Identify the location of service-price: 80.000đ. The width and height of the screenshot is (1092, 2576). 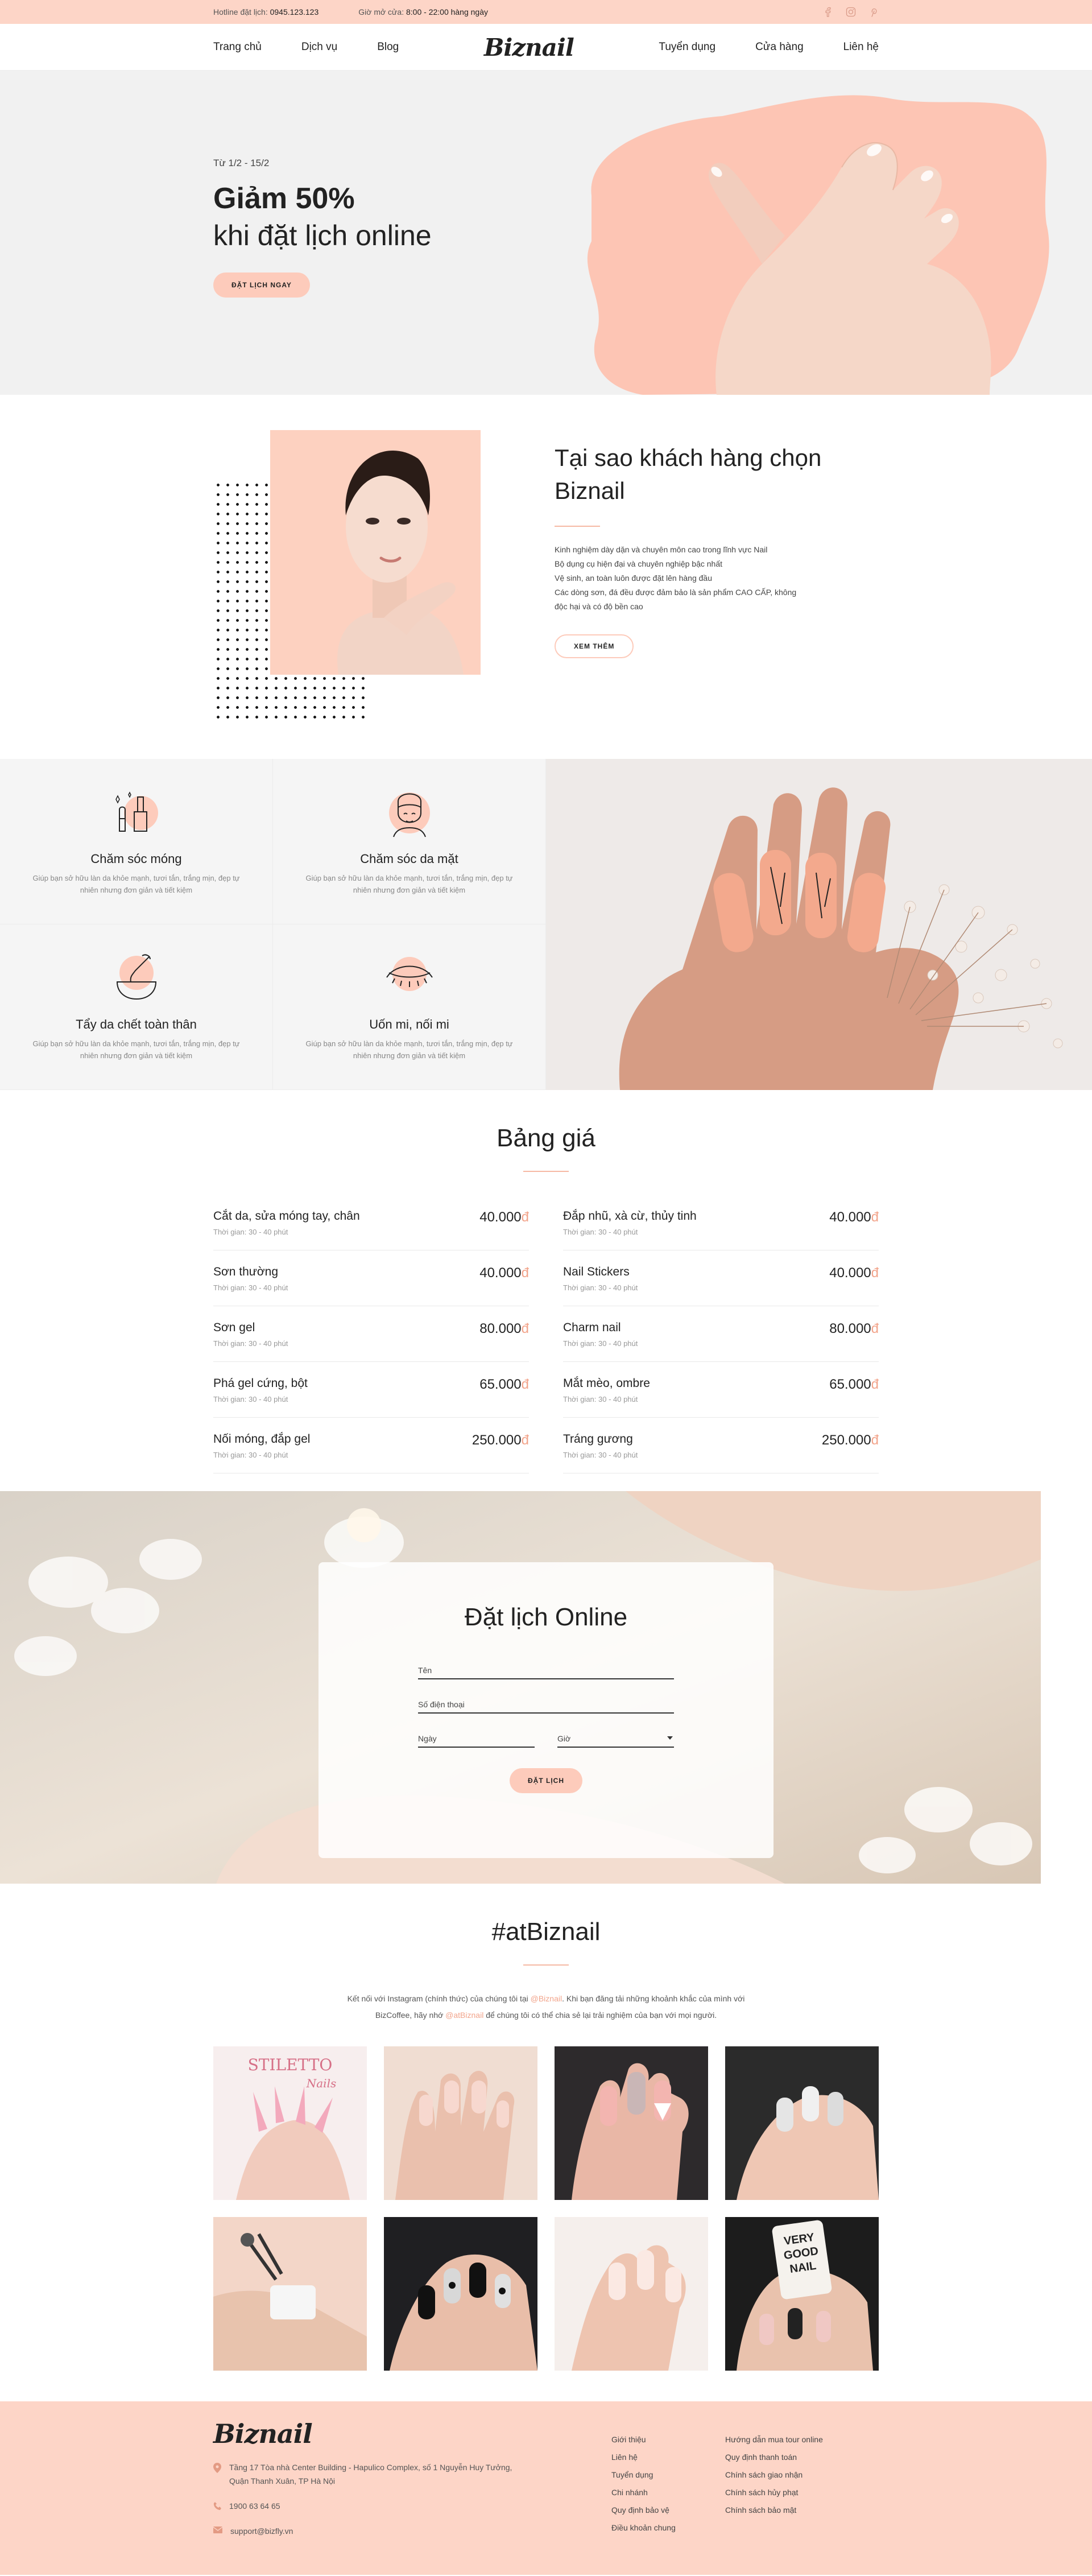
(854, 1329).